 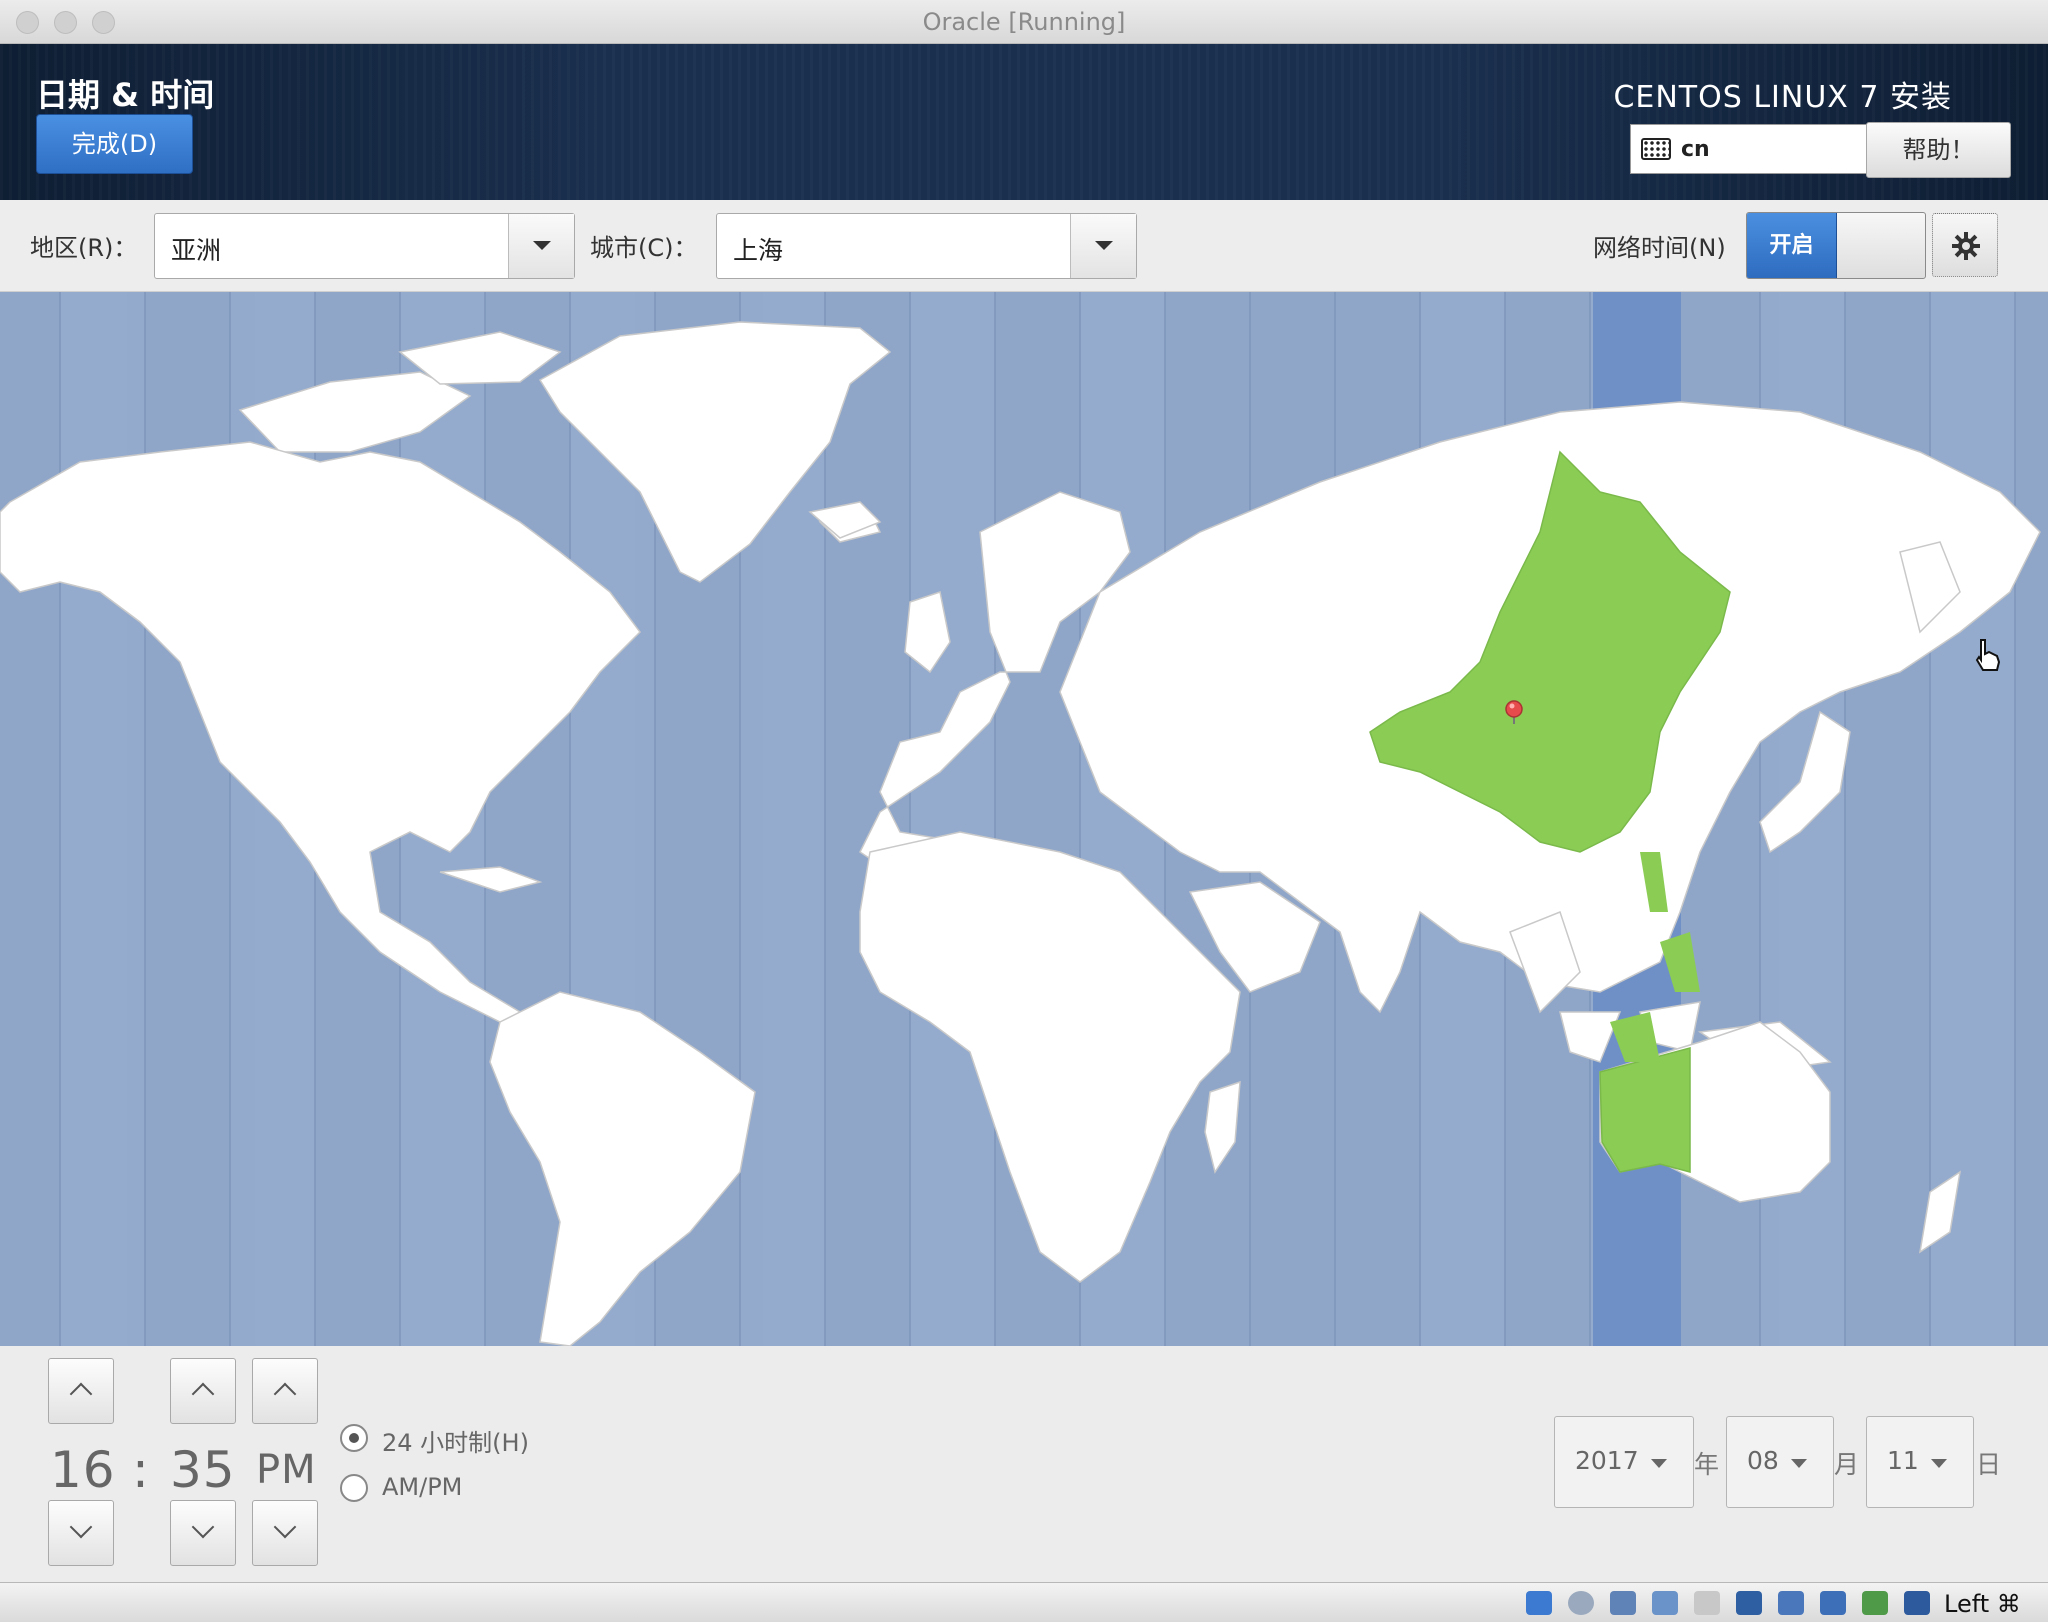 What do you see at coordinates (758, 250) in the screenshot?
I see `city-value: 上海` at bounding box center [758, 250].